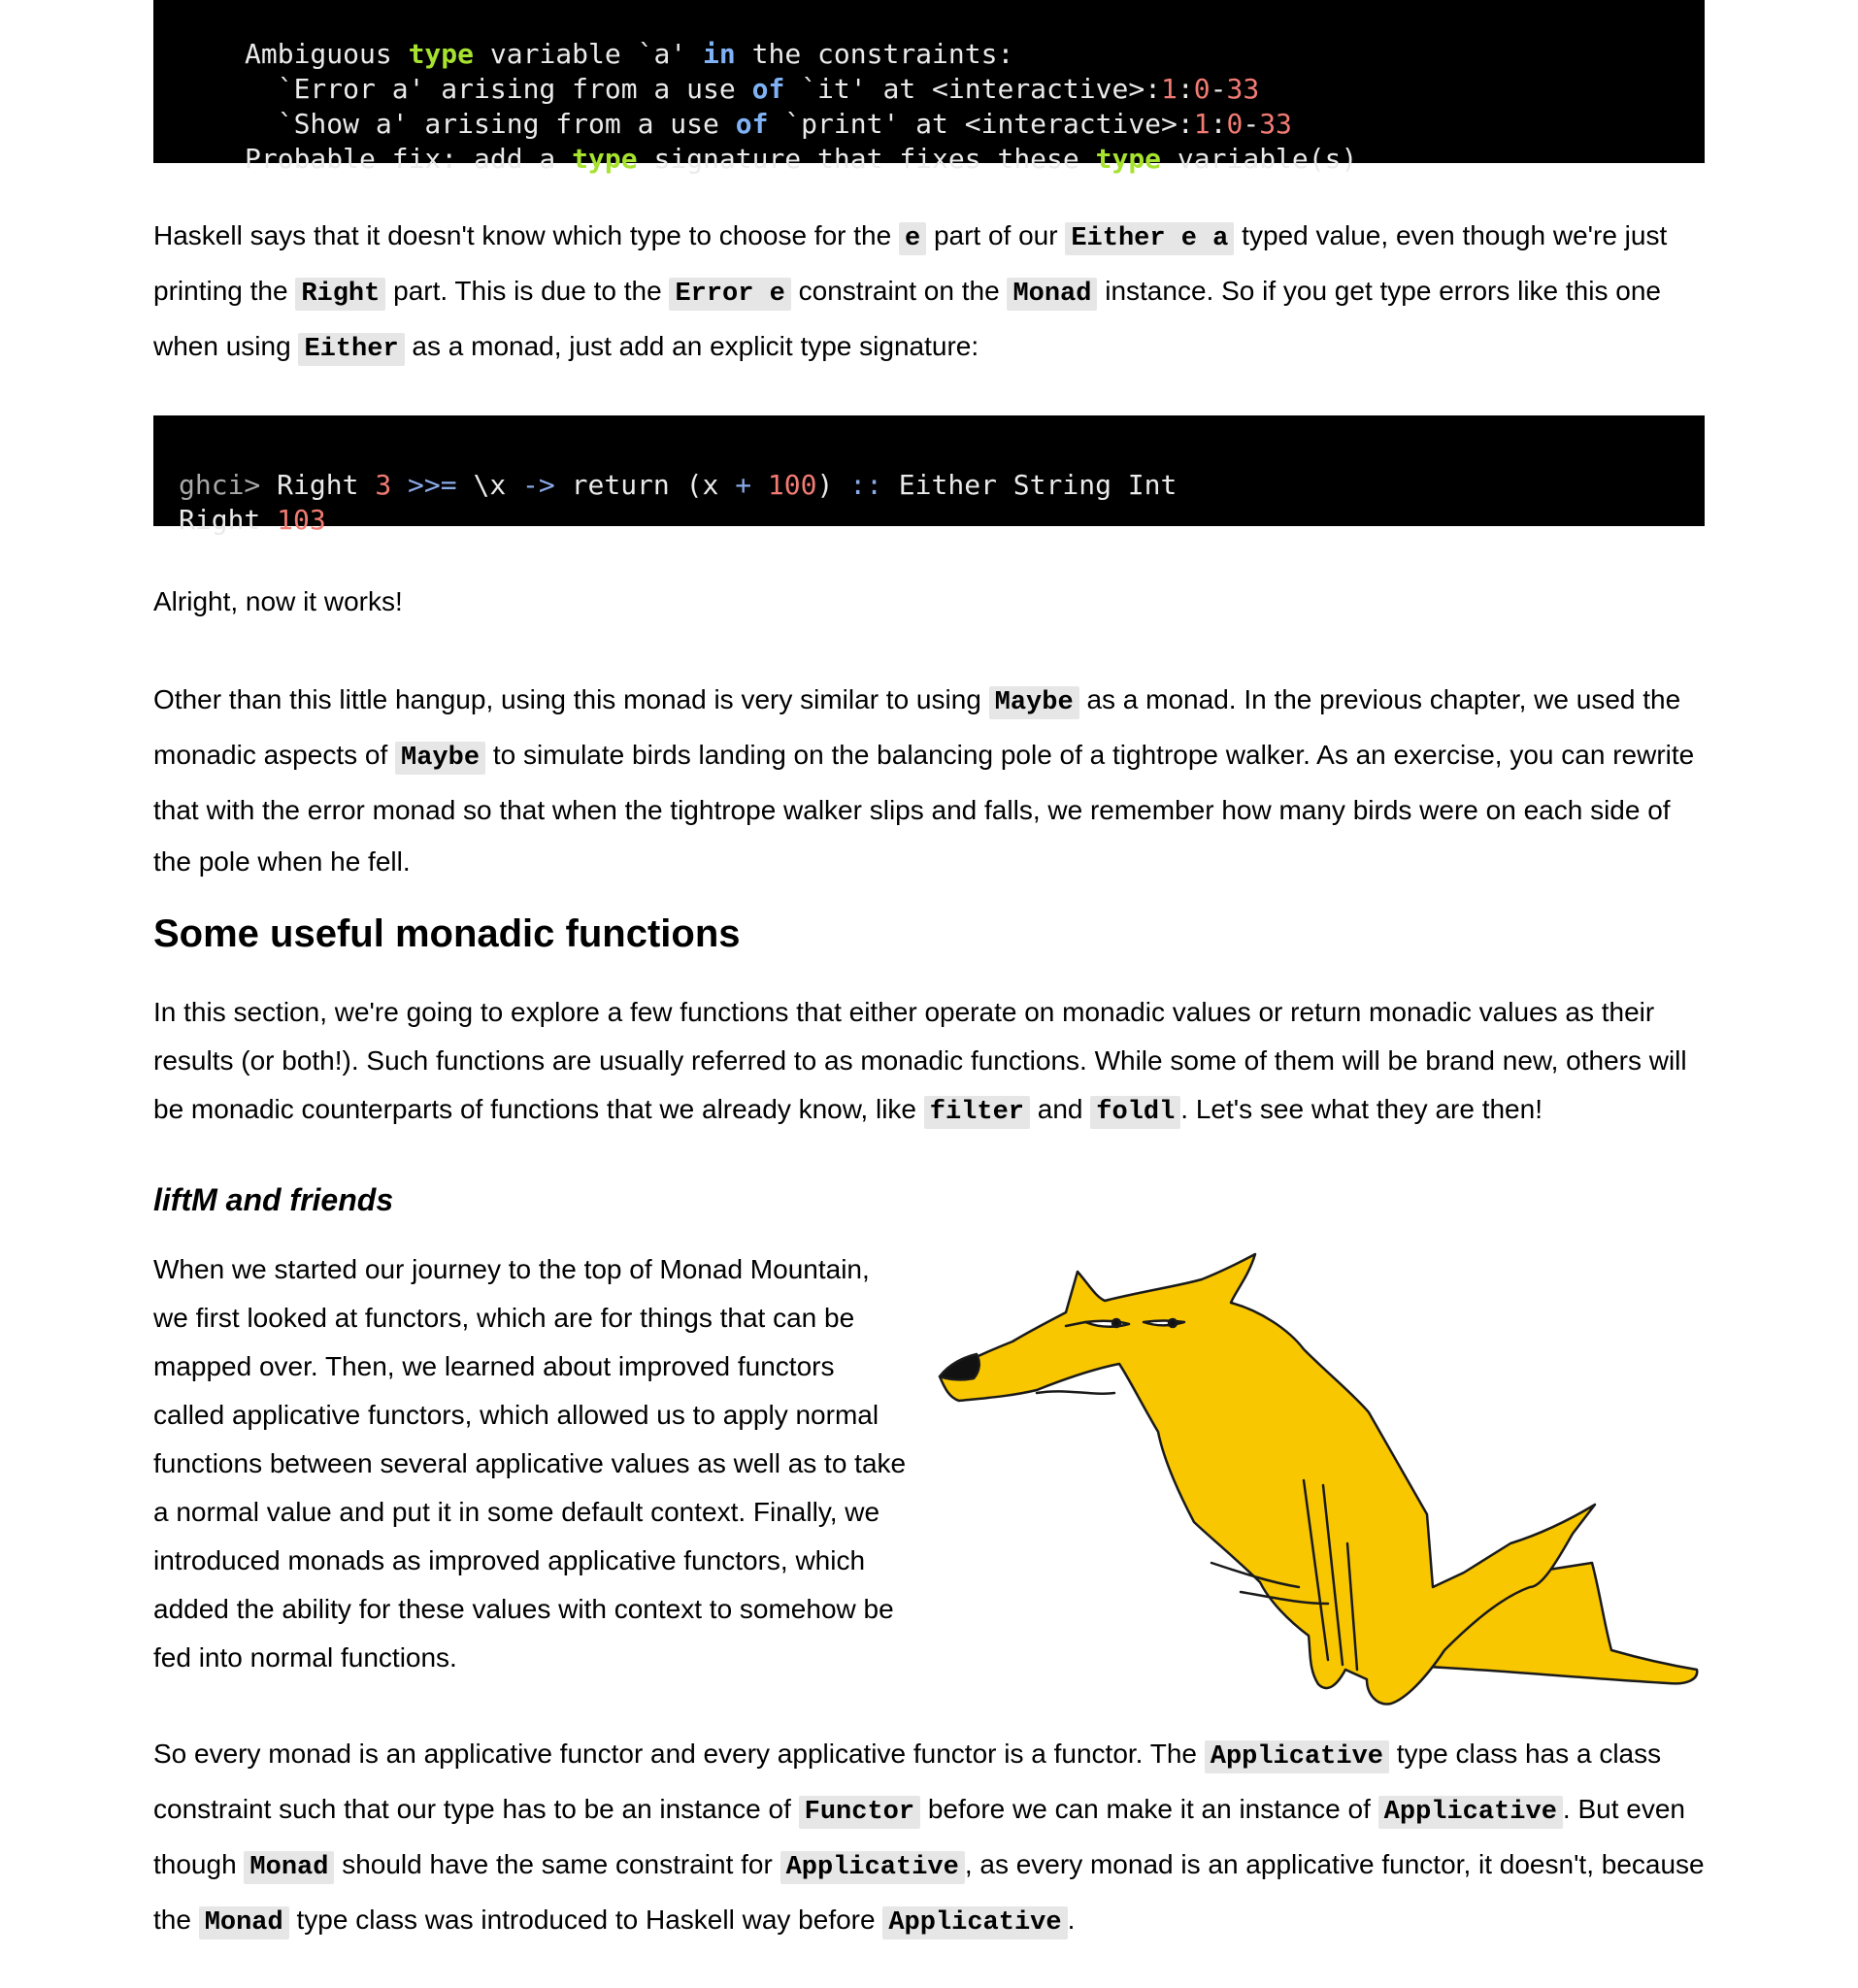 Image resolution: width=1858 pixels, height=1988 pixels. I want to click on subsection-heading: liftM and friends, so click(273, 1199).